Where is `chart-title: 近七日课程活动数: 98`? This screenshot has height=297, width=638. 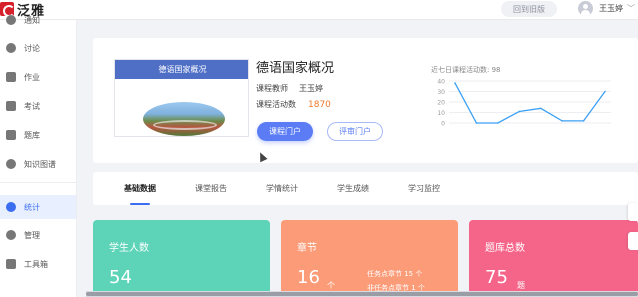 chart-title: 近七日课程活动数: 98 is located at coordinates (466, 70).